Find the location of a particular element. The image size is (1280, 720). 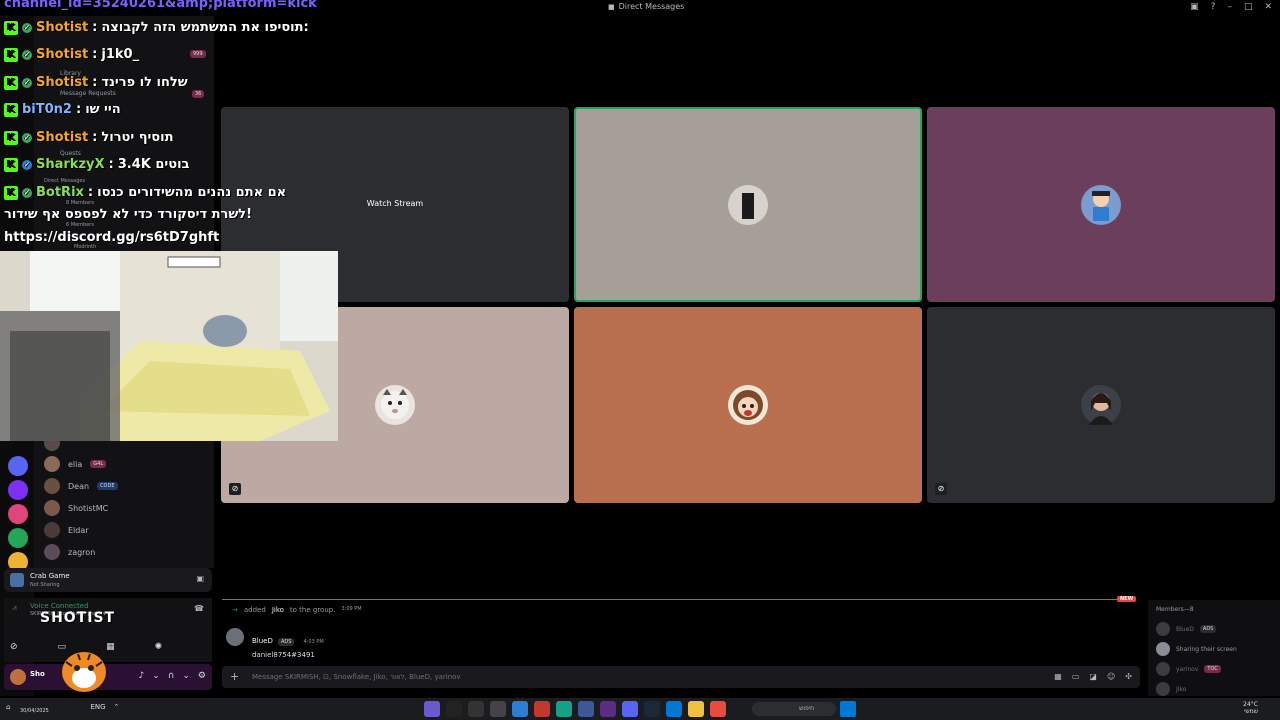

video-tile: ⊘ is located at coordinates (1101, 405).